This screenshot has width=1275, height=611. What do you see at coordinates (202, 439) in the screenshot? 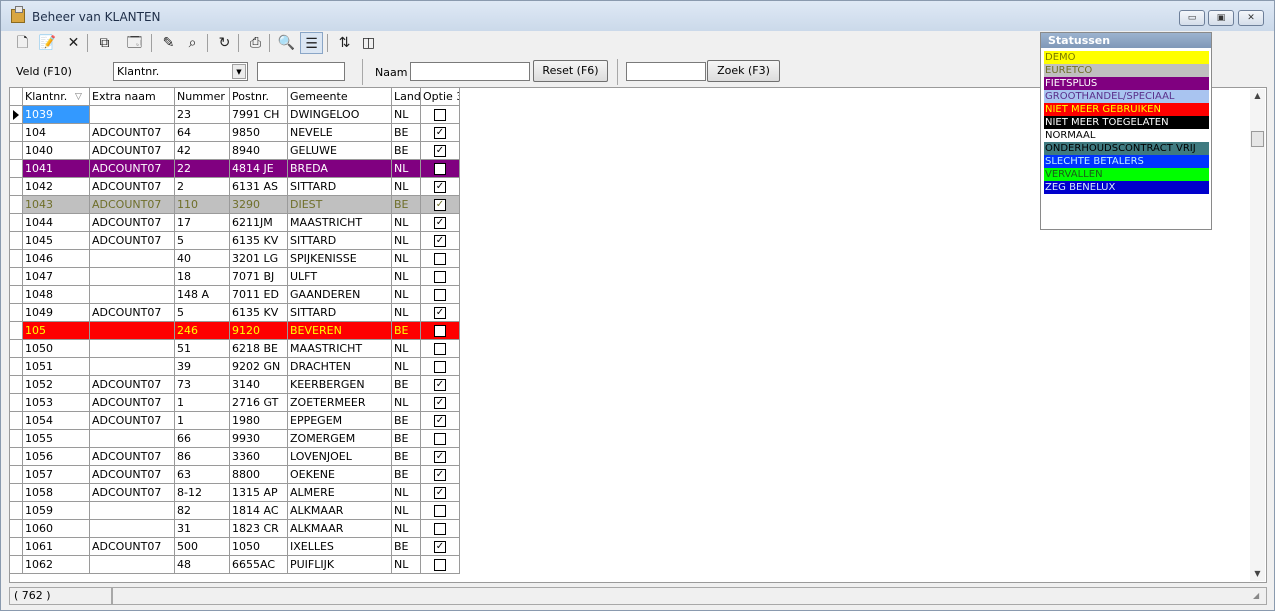
I see `cell-nummer: 66` at bounding box center [202, 439].